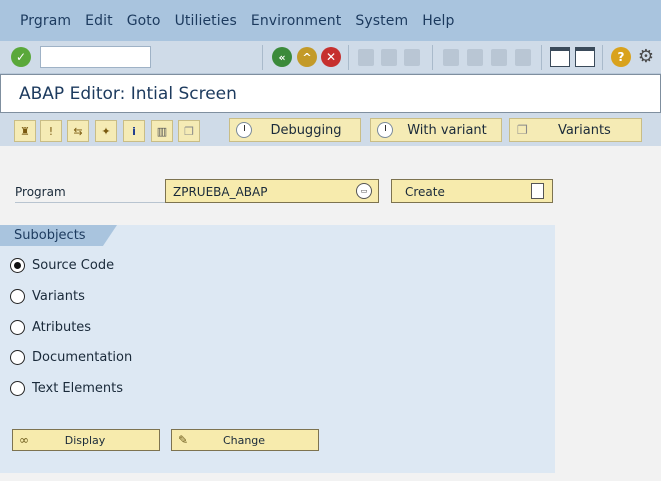  Describe the element at coordinates (451, 57) in the screenshot. I see `first-page-icon` at that location.